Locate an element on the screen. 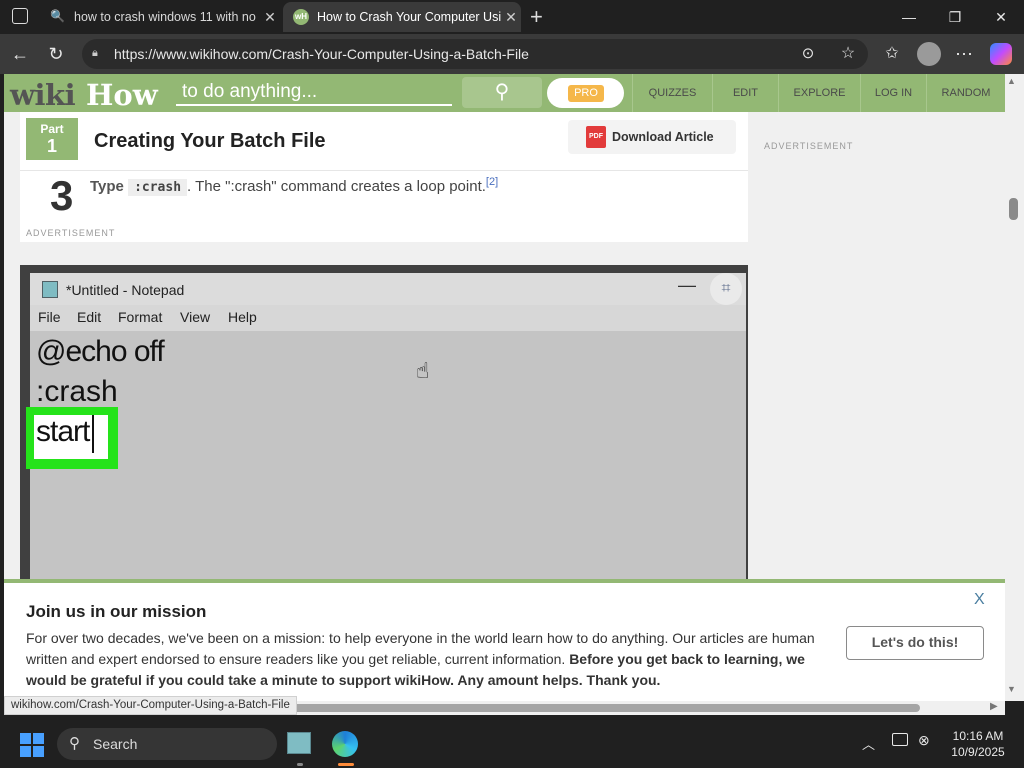 This screenshot has height=768, width=1024. notepad-app-icon is located at coordinates (299, 743).